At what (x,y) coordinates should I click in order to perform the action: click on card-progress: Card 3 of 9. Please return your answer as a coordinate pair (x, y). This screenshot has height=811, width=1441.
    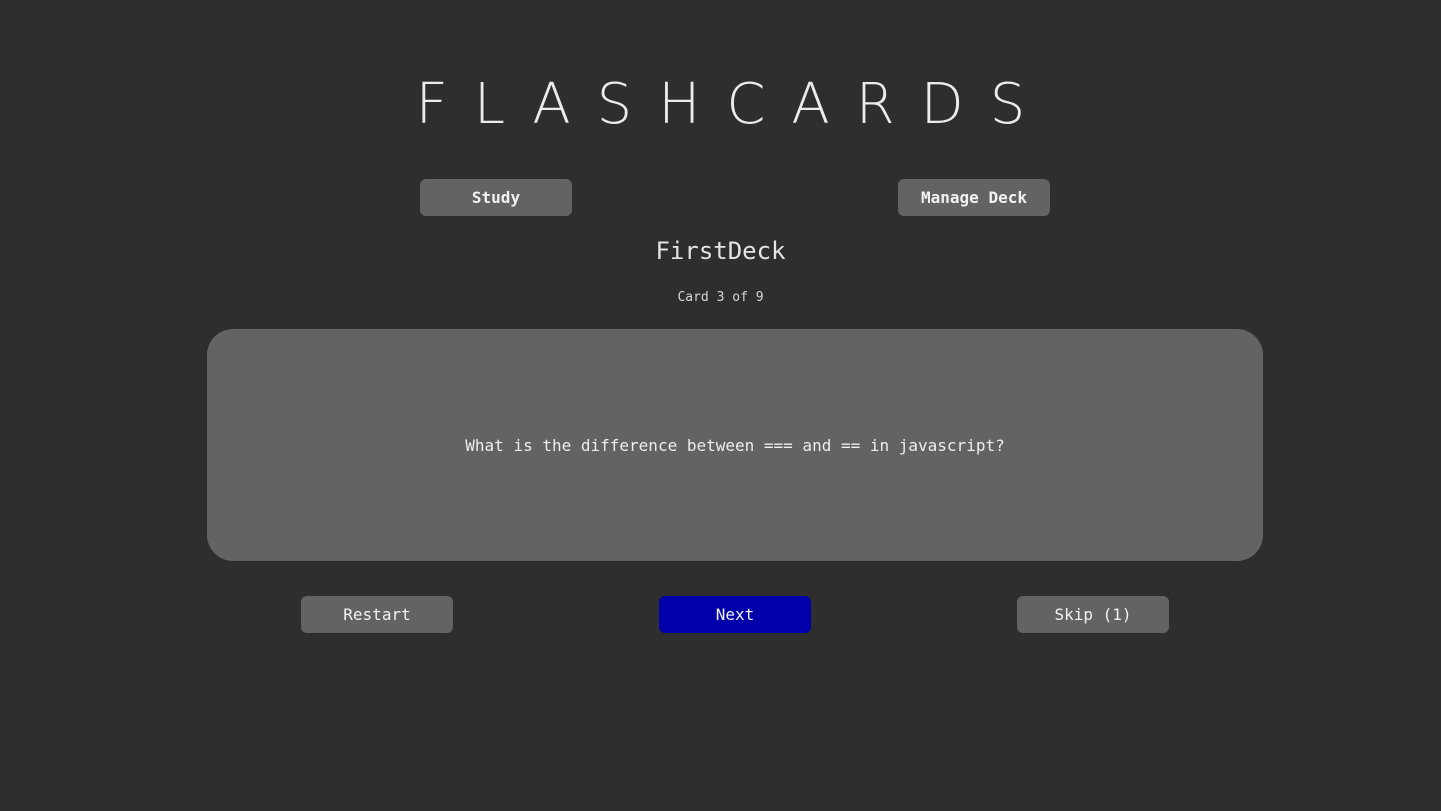
    Looking at the image, I should click on (720, 297).